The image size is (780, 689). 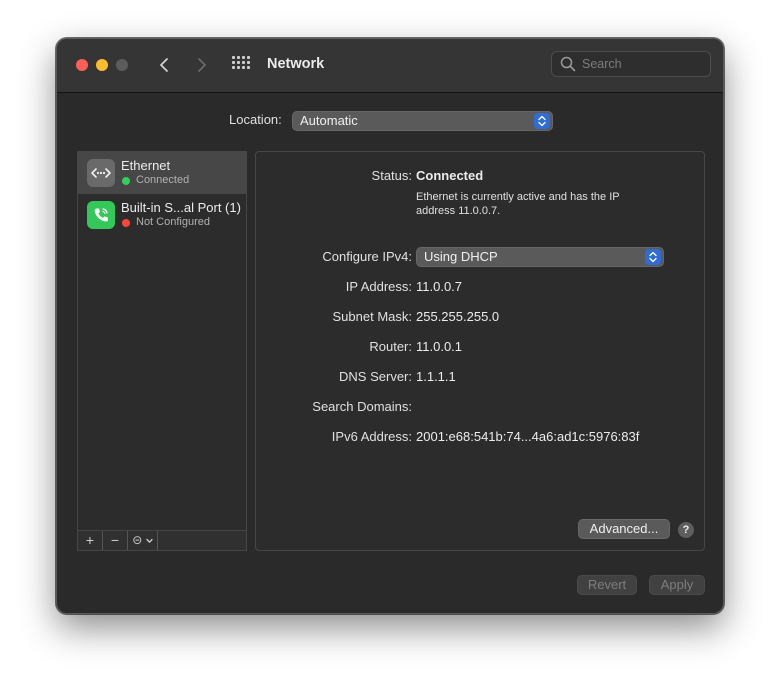 What do you see at coordinates (450, 175) in the screenshot?
I see `status-value: Connected` at bounding box center [450, 175].